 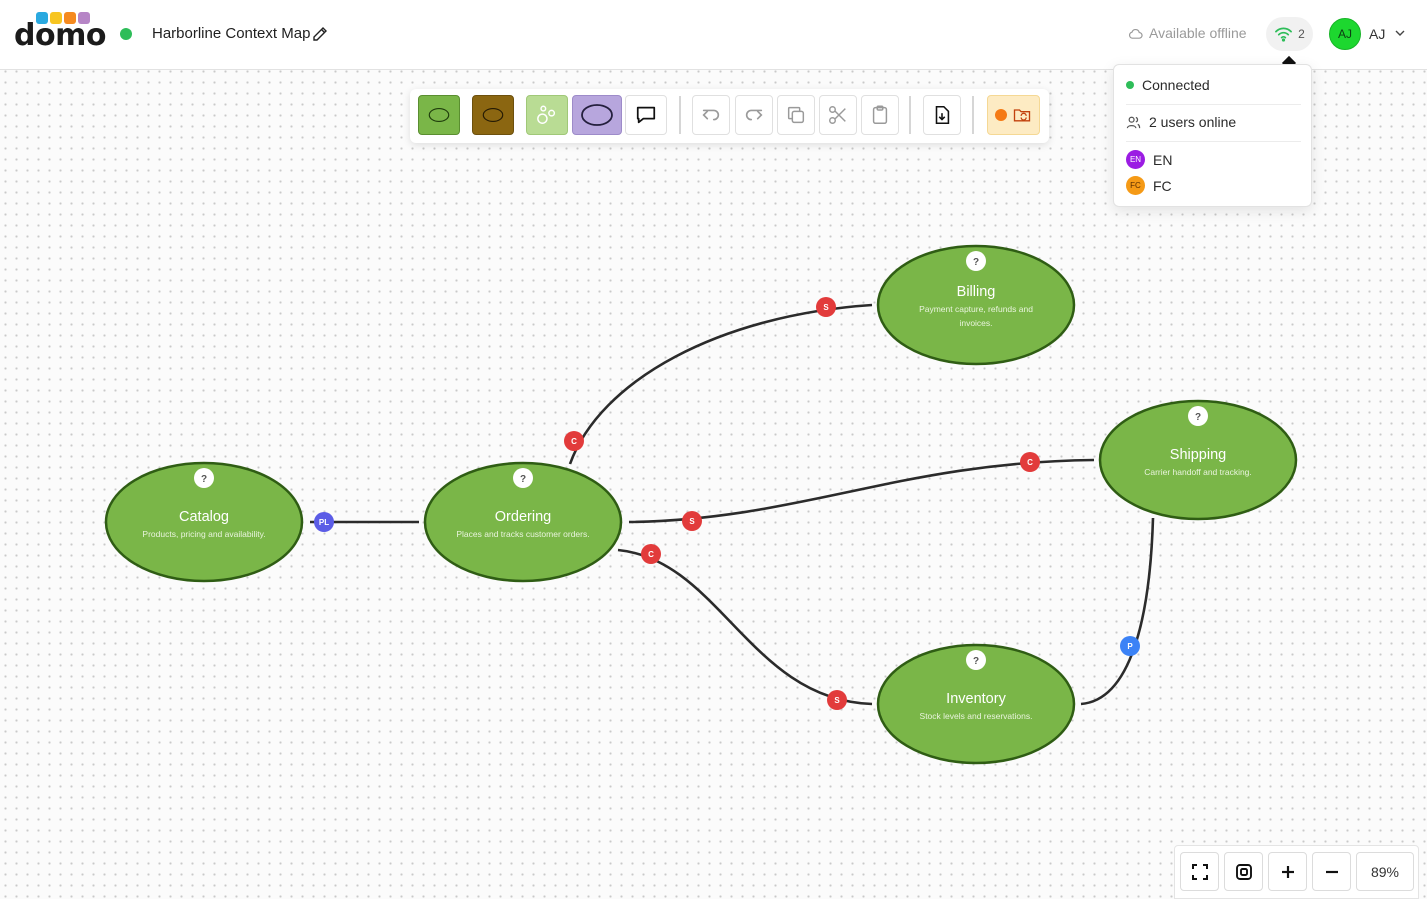 What do you see at coordinates (1001, 115) in the screenshot?
I see `record-dot-icon` at bounding box center [1001, 115].